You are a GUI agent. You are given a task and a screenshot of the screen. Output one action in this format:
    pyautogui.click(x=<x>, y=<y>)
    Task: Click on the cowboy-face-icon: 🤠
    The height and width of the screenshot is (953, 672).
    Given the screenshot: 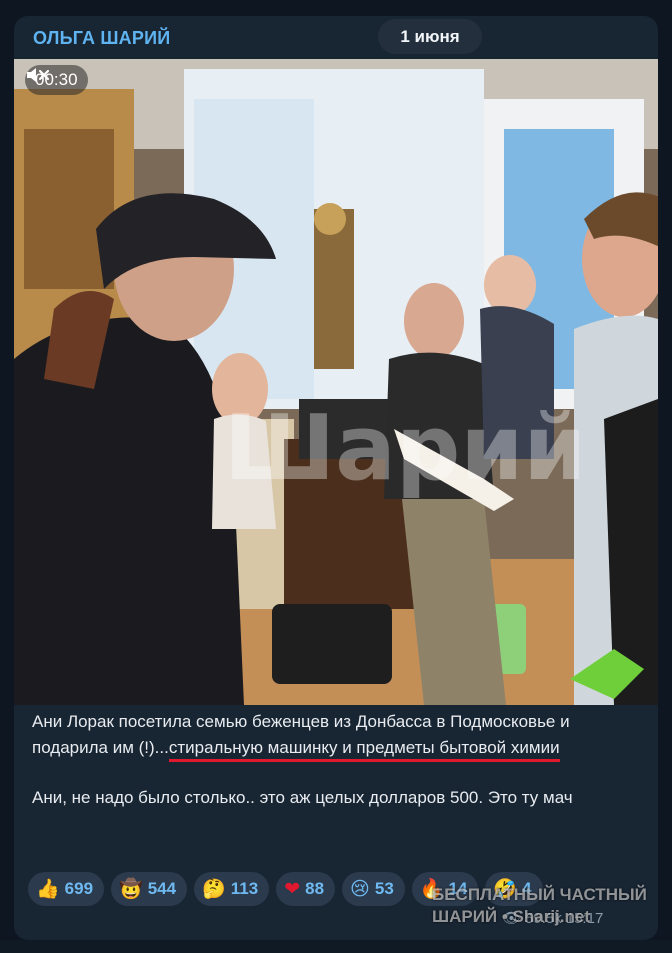 What is the action you would take?
    pyautogui.click(x=131, y=888)
    